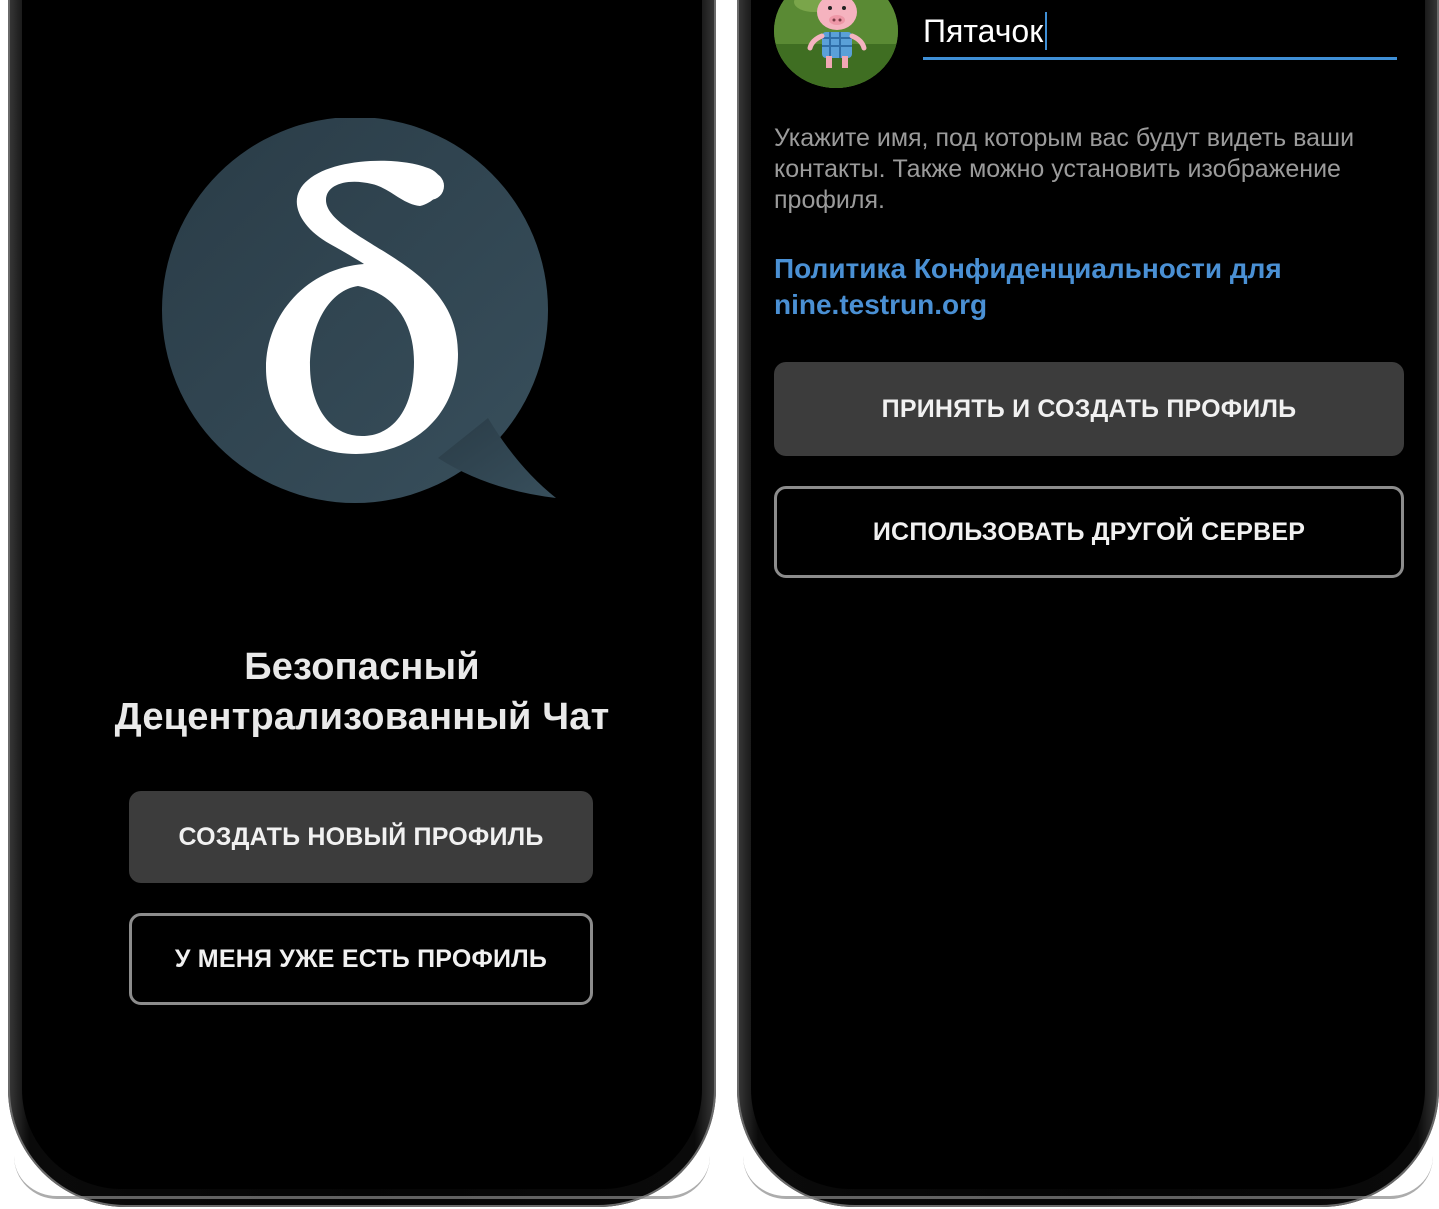  I want to click on welcome-title-line2: Децентрализованный Чат, so click(362, 717).